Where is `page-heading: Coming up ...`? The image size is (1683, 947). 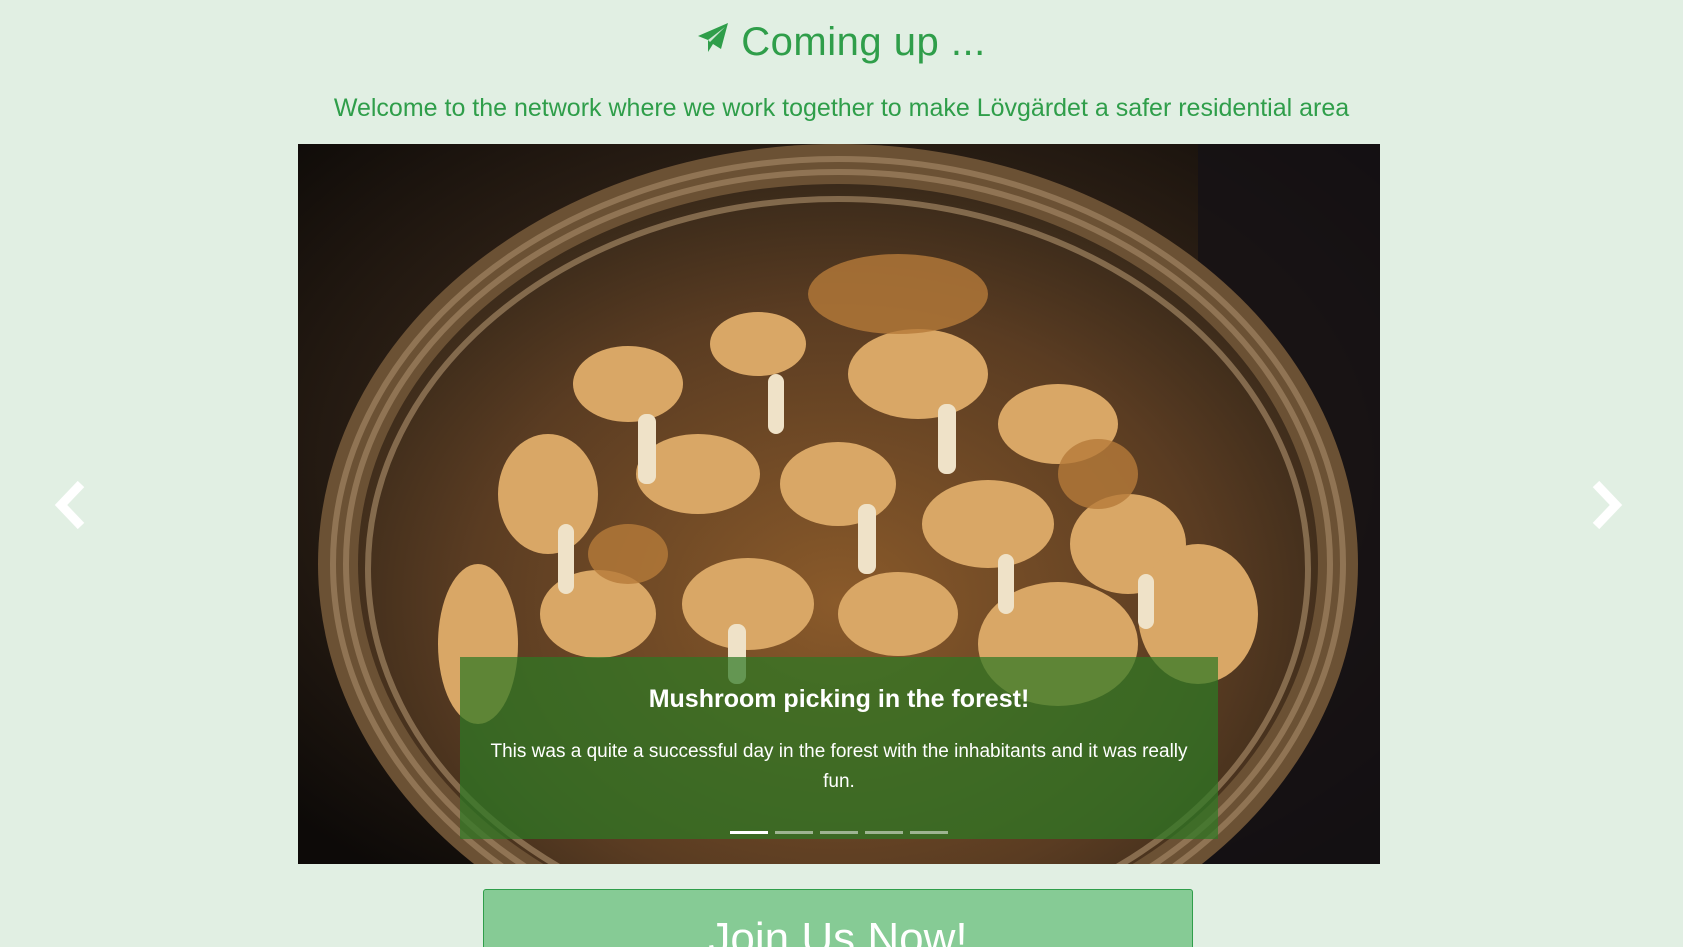
page-heading: Coming up ... is located at coordinates (841, 42).